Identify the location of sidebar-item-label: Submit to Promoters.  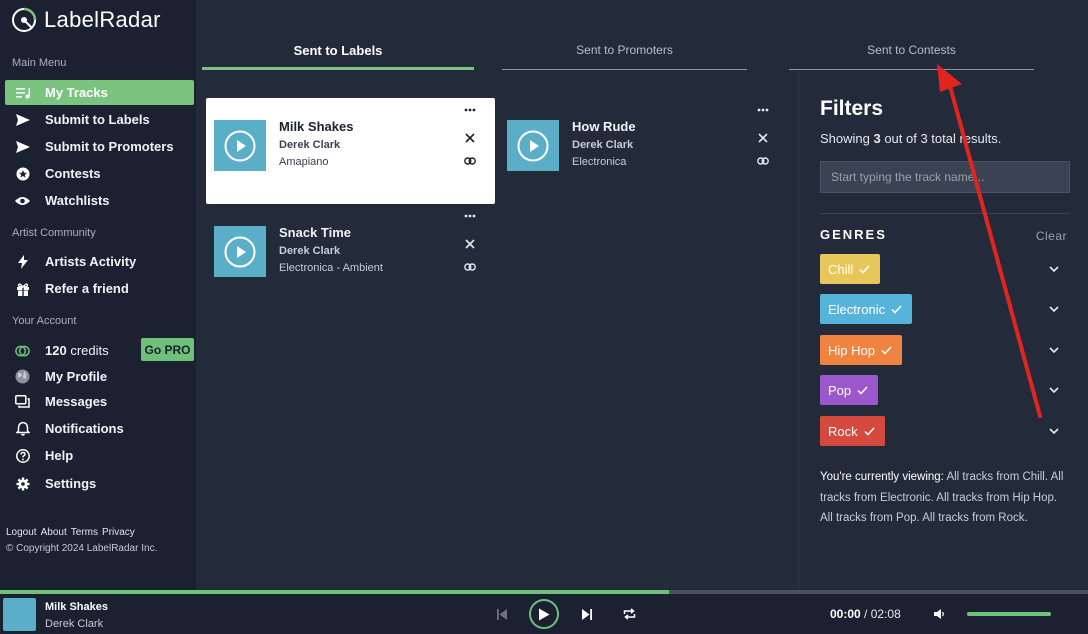
(109, 146).